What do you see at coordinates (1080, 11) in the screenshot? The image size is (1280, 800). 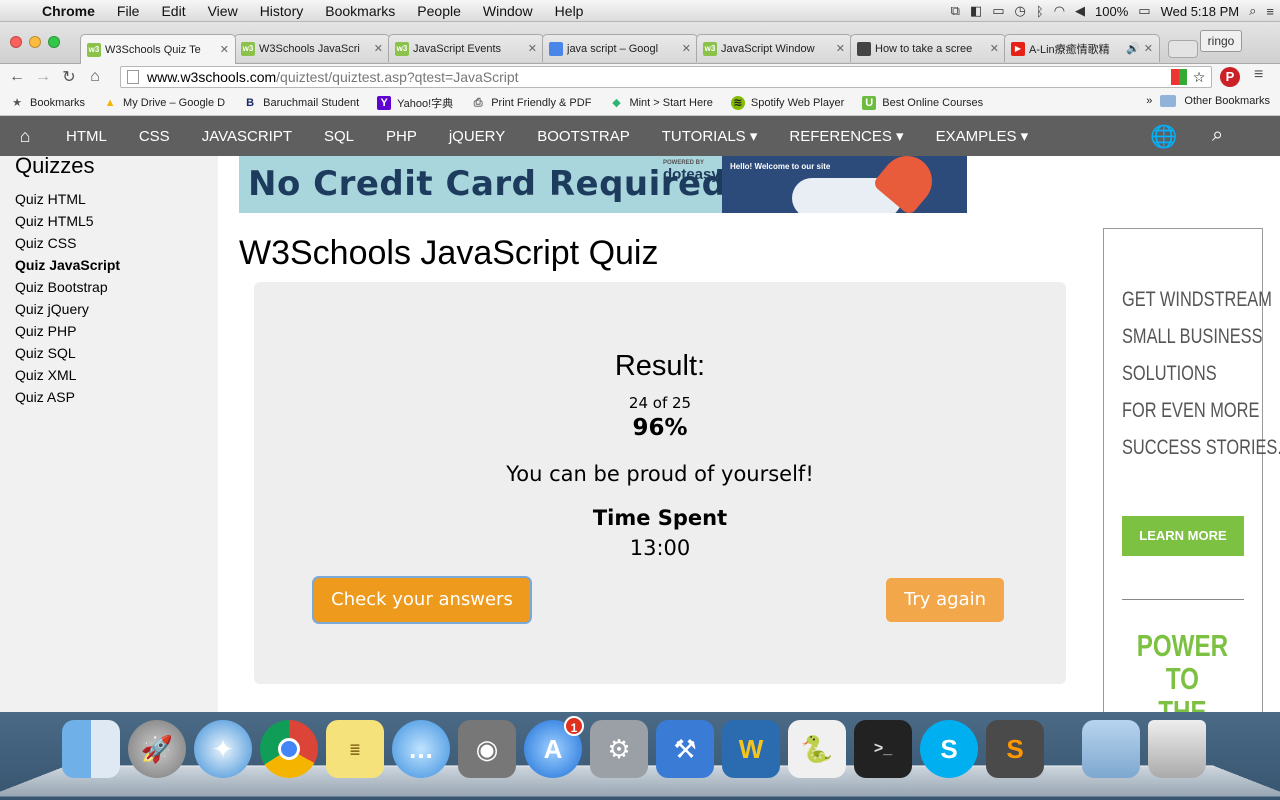 I see `volume-icon: ◀` at bounding box center [1080, 11].